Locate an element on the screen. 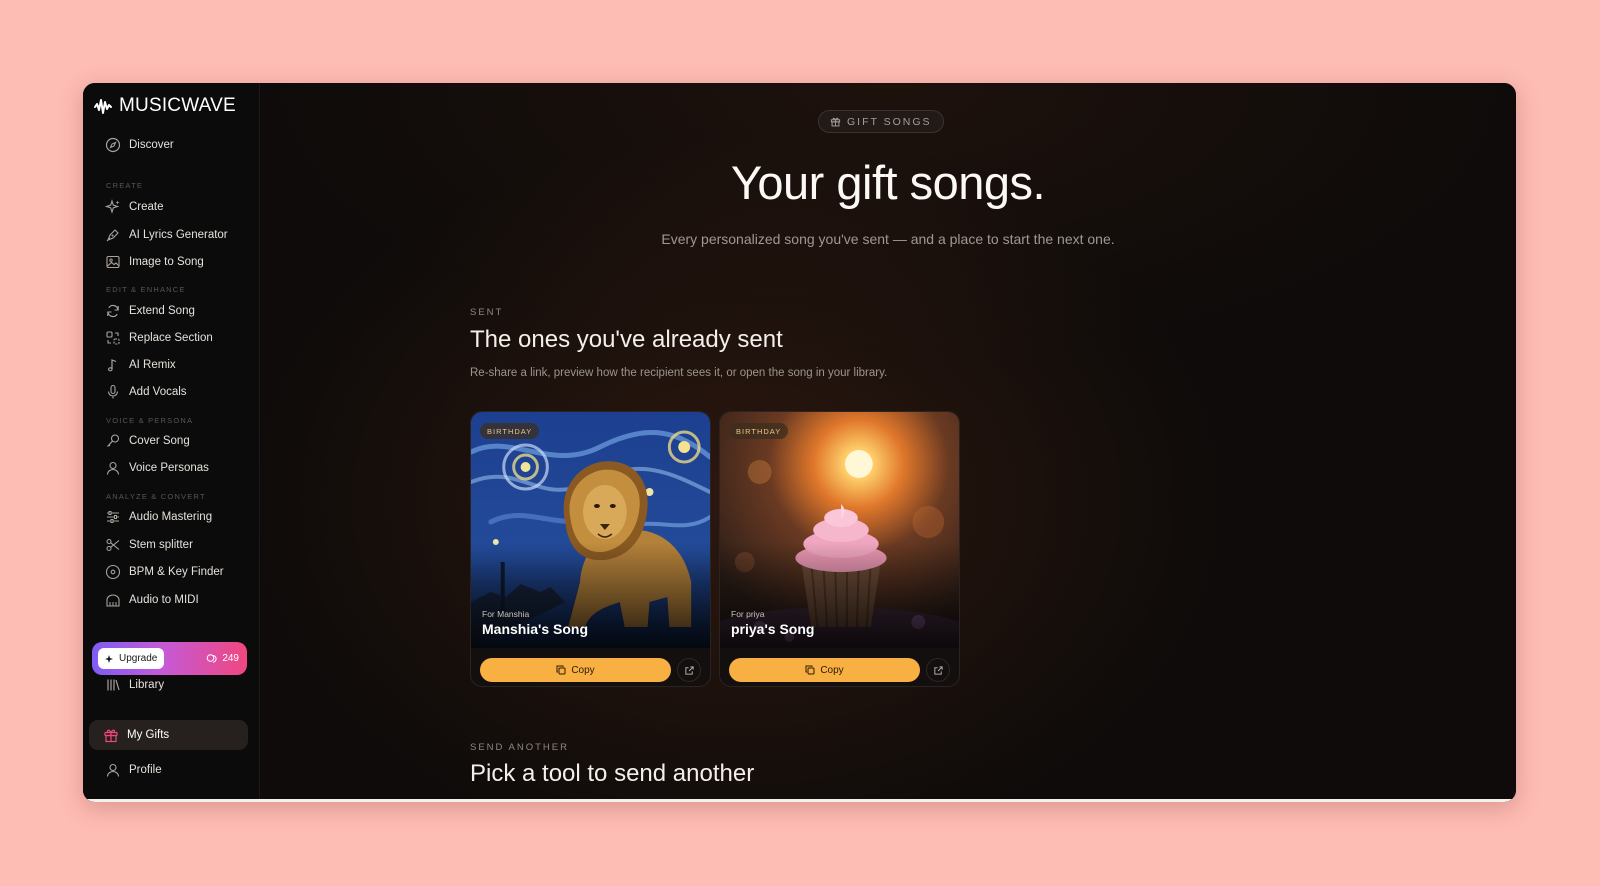 Image resolution: width=1600 pixels, height=886 pixels. waveform-logo-icon is located at coordinates (103, 106).